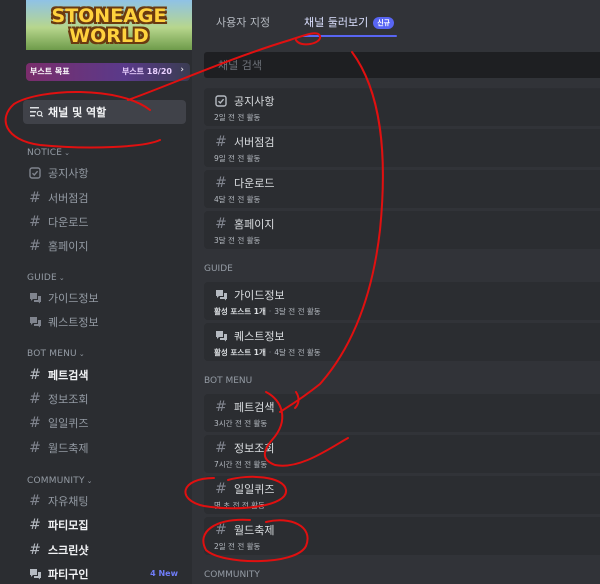 The height and width of the screenshot is (584, 600). Describe the element at coordinates (237, 240) in the screenshot. I see `channel-activity: 3달 전 전 활동` at that location.